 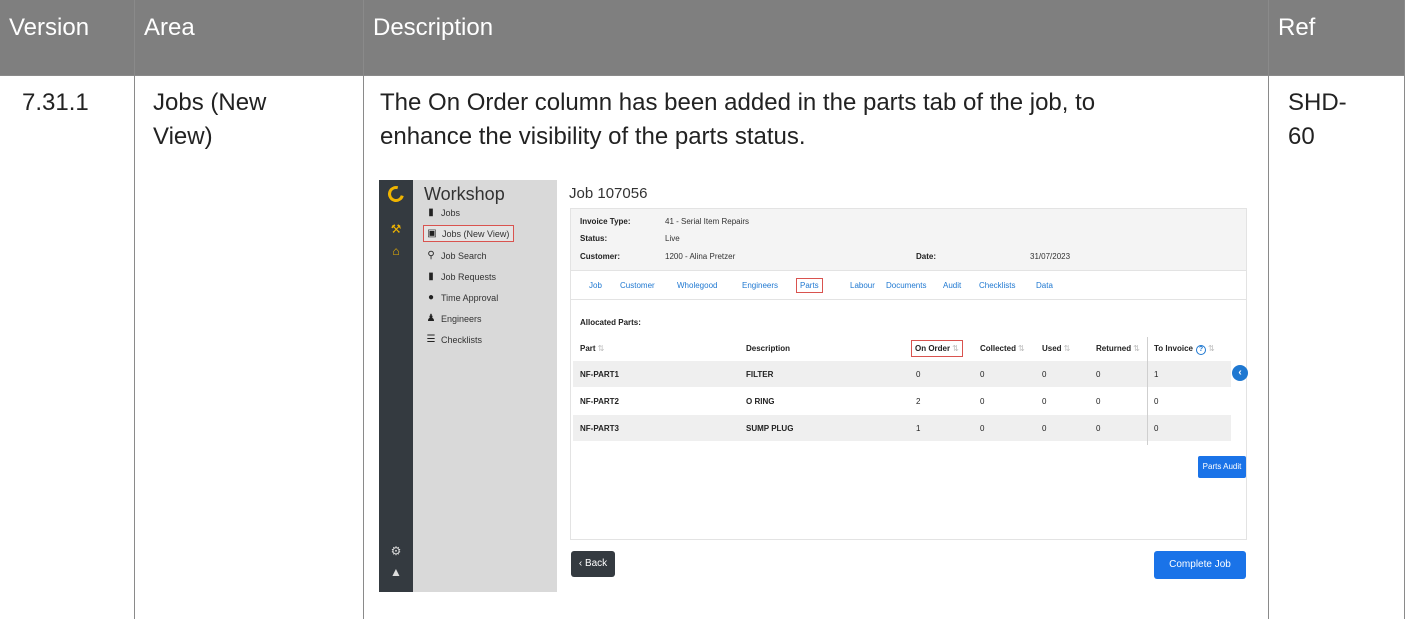 What do you see at coordinates (396, 229) in the screenshot?
I see `wrench-icon: ⚒` at bounding box center [396, 229].